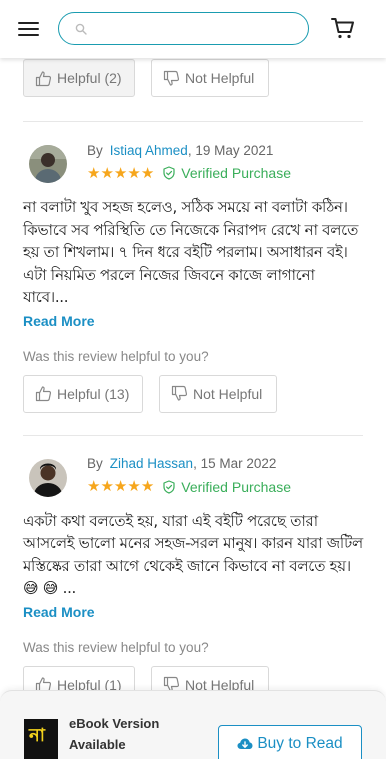  I want to click on review-author-link: Istiaq Ahmed, so click(149, 150).